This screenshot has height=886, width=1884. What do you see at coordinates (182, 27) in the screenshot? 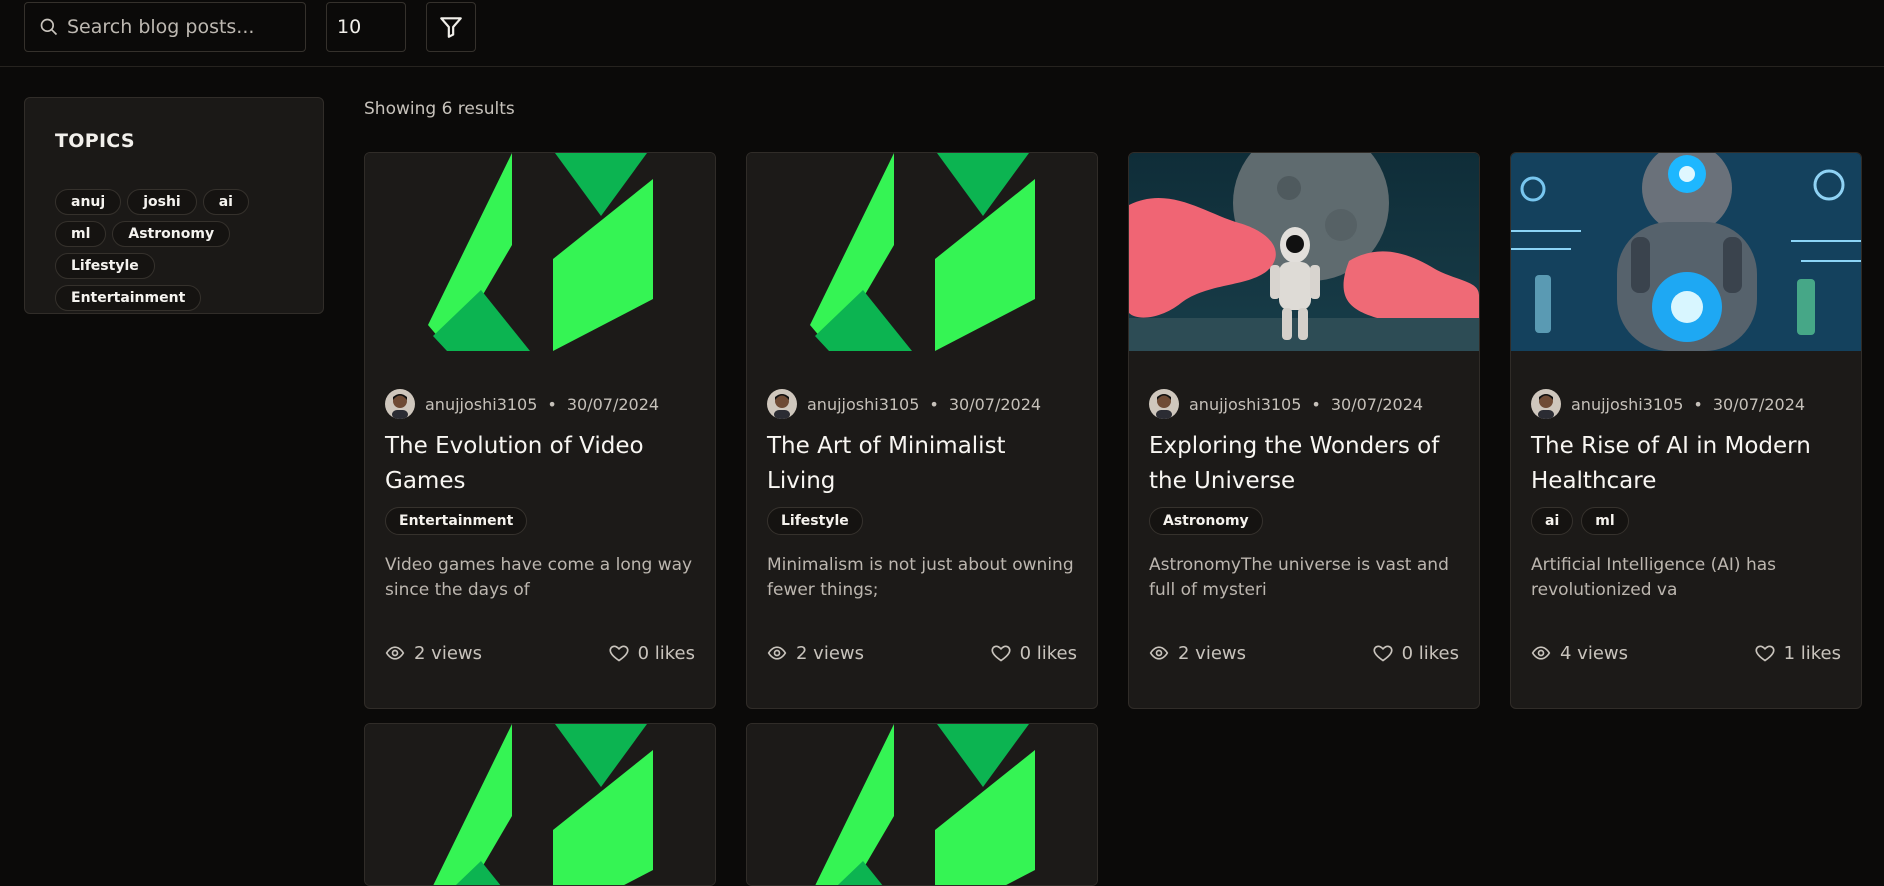
I see `search-input` at bounding box center [182, 27].